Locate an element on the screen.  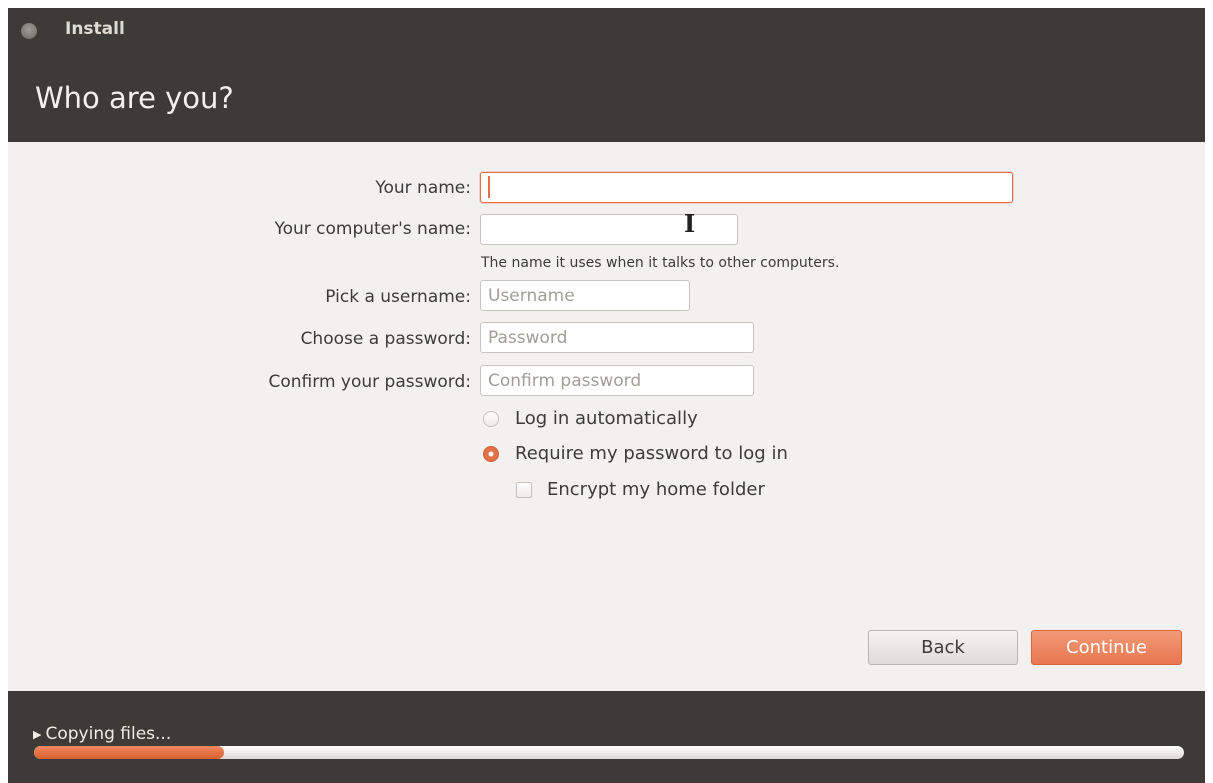
login-automatically-radio is located at coordinates (491, 419).